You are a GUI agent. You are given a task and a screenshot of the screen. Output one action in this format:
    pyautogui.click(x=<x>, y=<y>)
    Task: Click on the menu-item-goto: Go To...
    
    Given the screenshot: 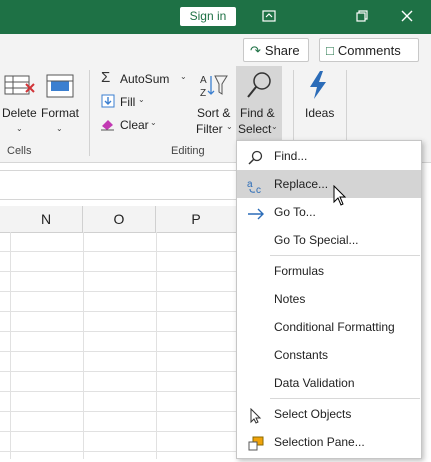 What is the action you would take?
    pyautogui.click(x=329, y=212)
    